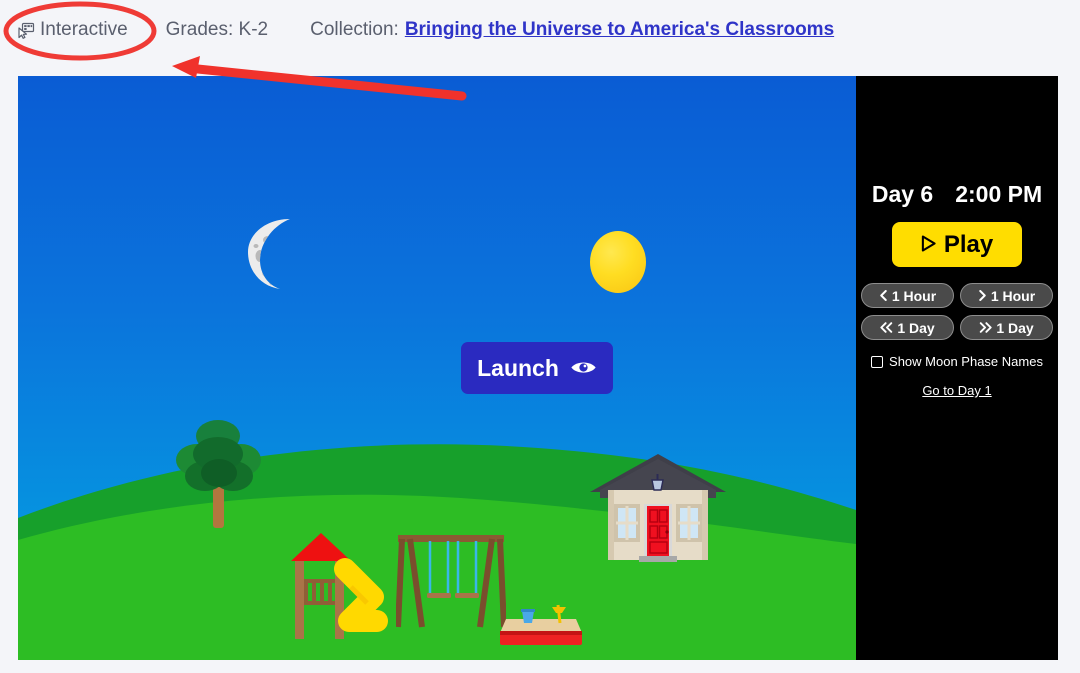 Image resolution: width=1080 pixels, height=673 pixels. Describe the element at coordinates (877, 361) in the screenshot. I see `checkbox-box` at that location.